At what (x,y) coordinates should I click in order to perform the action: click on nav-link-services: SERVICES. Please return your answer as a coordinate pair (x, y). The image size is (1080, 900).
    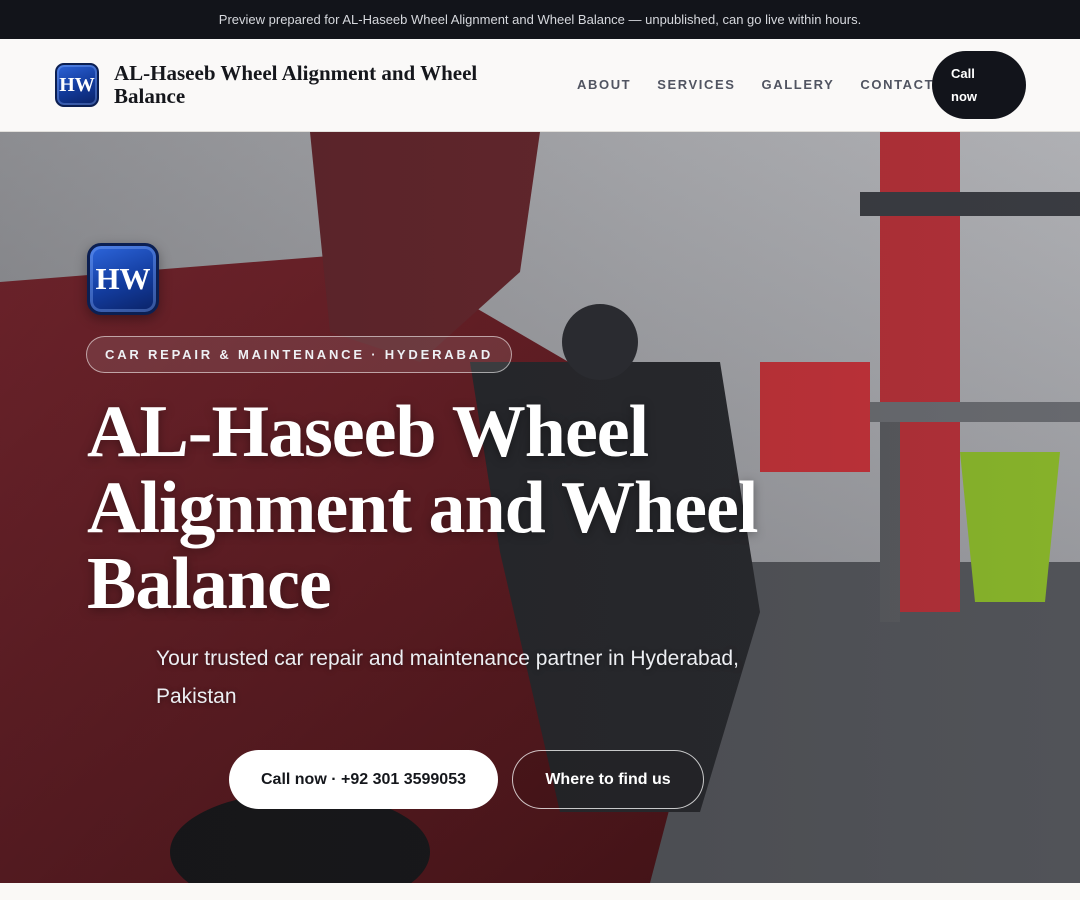
    Looking at the image, I should click on (696, 84).